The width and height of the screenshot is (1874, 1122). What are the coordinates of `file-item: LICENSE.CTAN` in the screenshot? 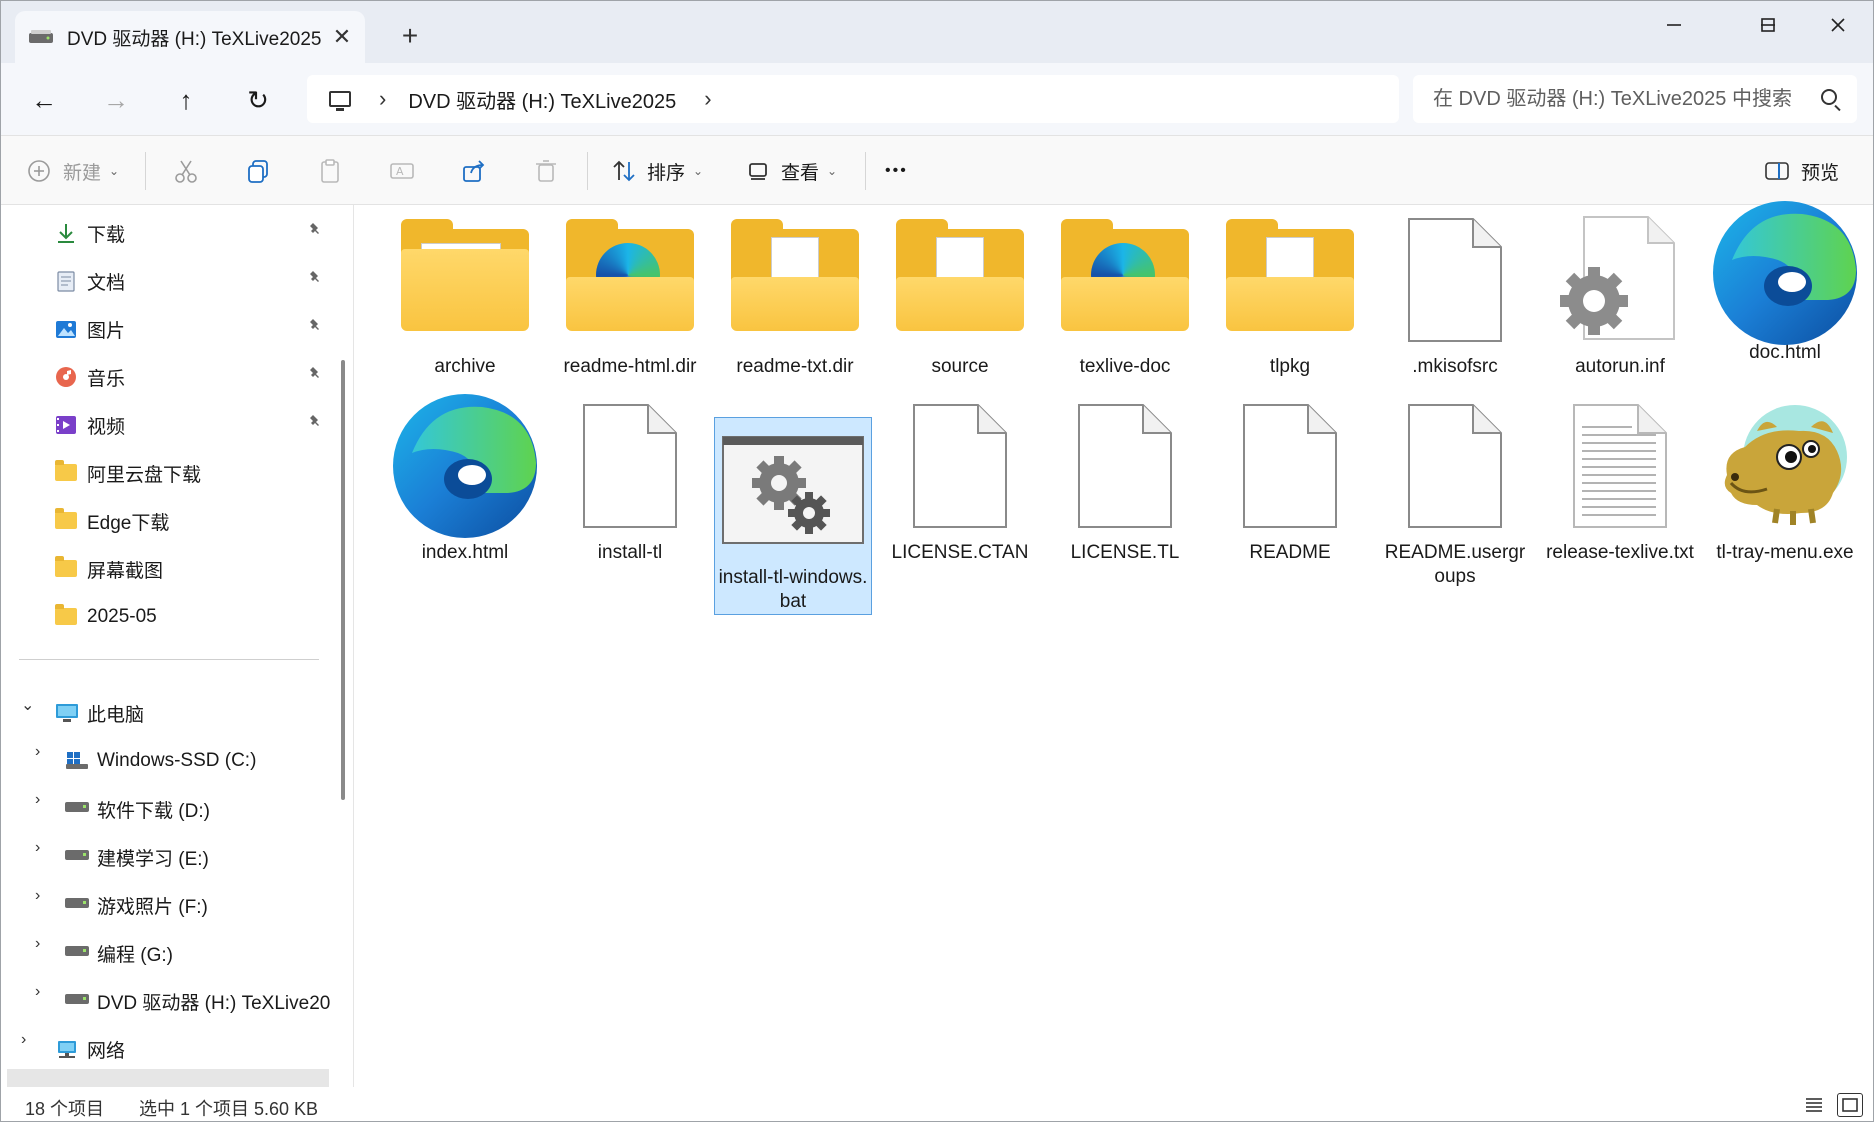 It's located at (960, 491).